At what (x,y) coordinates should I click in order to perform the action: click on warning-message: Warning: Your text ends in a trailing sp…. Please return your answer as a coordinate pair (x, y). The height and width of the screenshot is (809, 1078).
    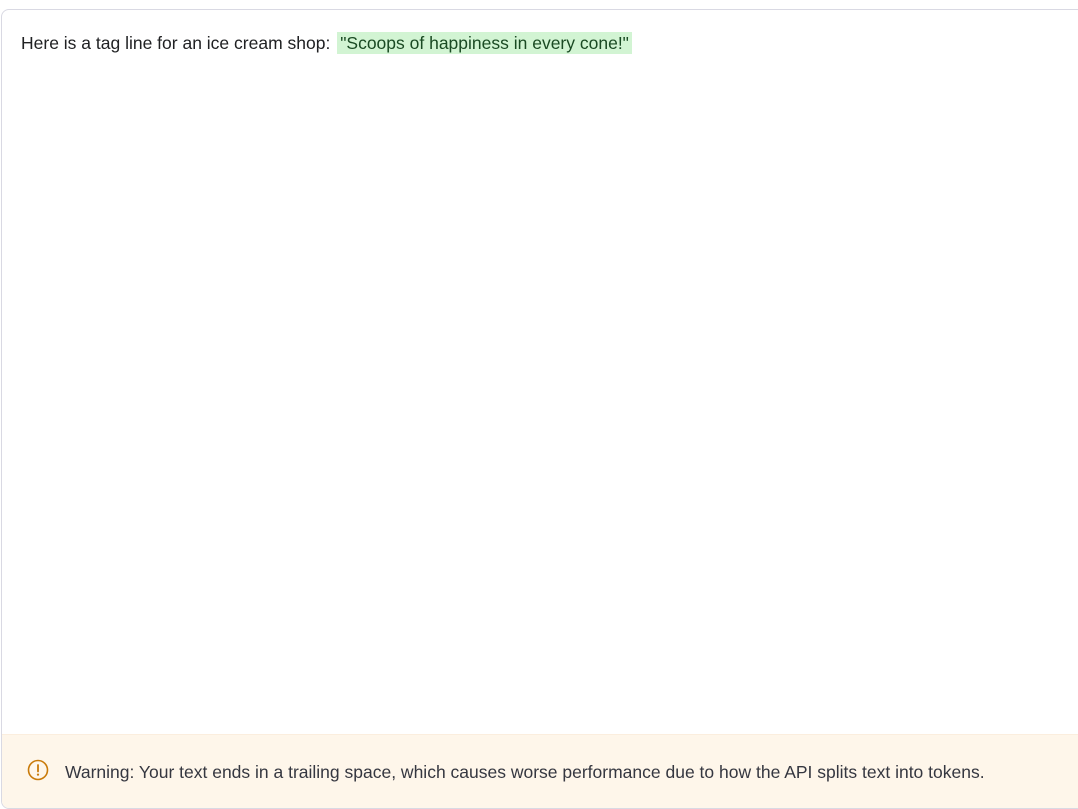
    Looking at the image, I should click on (525, 772).